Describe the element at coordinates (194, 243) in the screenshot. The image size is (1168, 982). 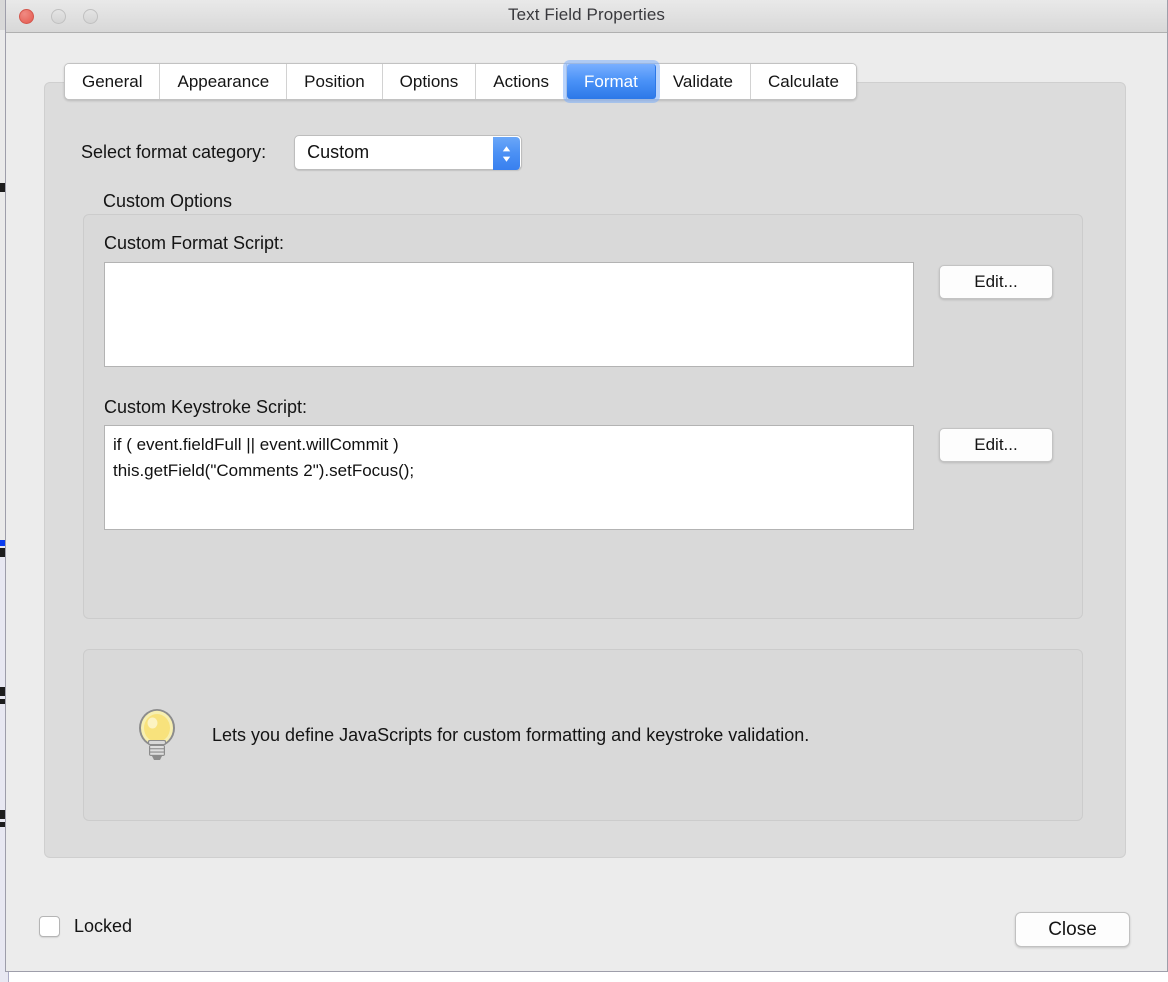
I see `custom-format-script-label: Custom Format Script:` at that location.